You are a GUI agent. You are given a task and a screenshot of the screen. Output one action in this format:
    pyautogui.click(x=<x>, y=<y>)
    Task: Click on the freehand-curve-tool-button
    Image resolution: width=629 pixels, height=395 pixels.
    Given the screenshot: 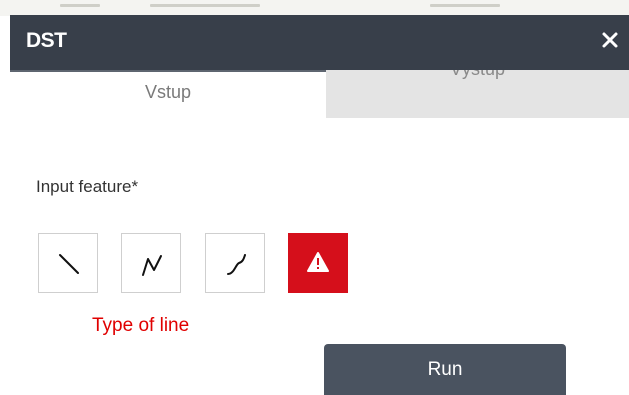 What is the action you would take?
    pyautogui.click(x=235, y=263)
    